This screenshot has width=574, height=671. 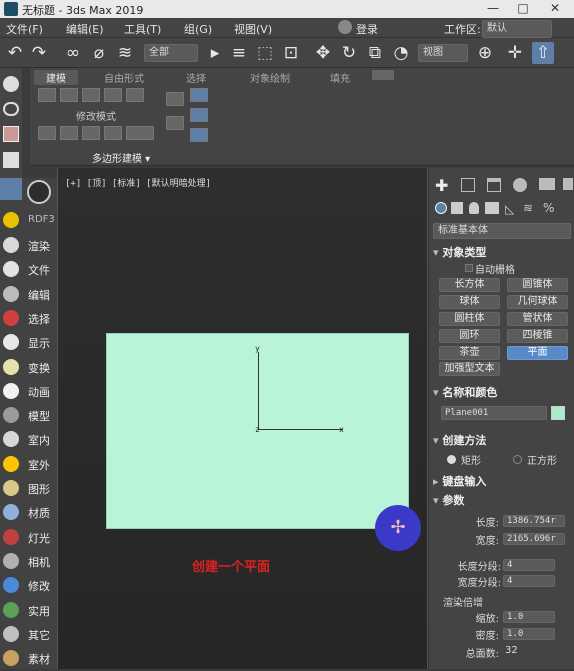 What do you see at coordinates (39, 53) in the screenshot?
I see `redo-icon: ↷` at bounding box center [39, 53].